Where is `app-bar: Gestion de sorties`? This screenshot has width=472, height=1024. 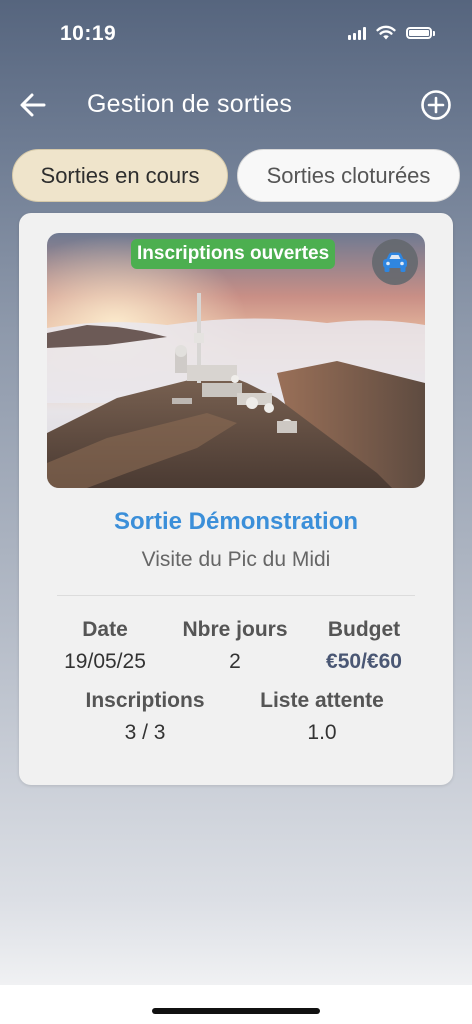
app-bar: Gestion de sorties is located at coordinates (236, 104).